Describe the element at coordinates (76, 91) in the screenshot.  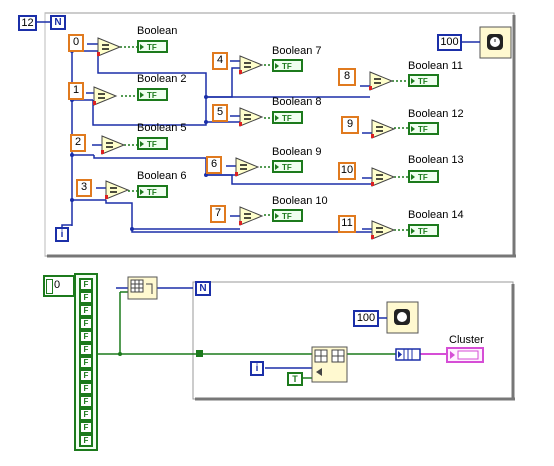
I see `numeric-constant: 1` at that location.